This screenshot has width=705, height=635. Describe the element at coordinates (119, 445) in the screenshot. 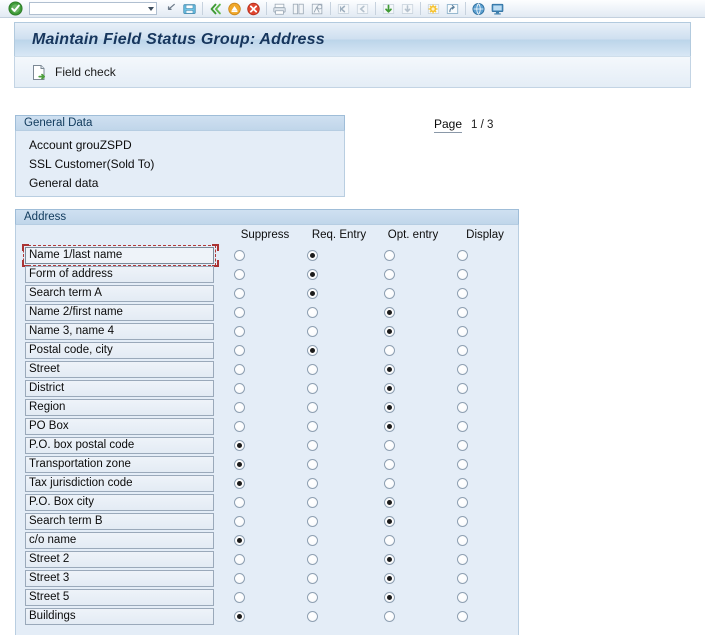

I see `field-label-input: P.O. box postal code` at that location.